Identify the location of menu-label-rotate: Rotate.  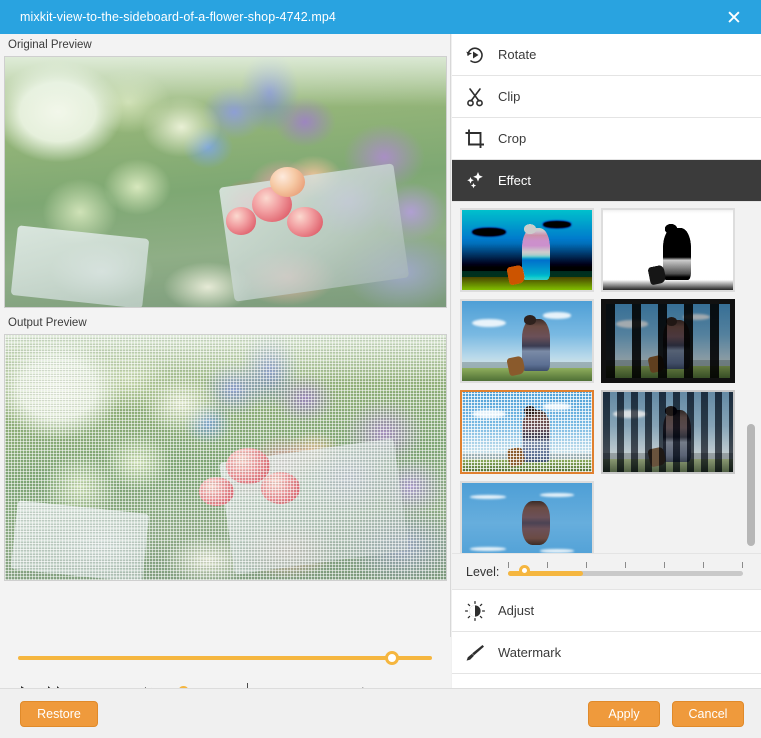
(517, 54).